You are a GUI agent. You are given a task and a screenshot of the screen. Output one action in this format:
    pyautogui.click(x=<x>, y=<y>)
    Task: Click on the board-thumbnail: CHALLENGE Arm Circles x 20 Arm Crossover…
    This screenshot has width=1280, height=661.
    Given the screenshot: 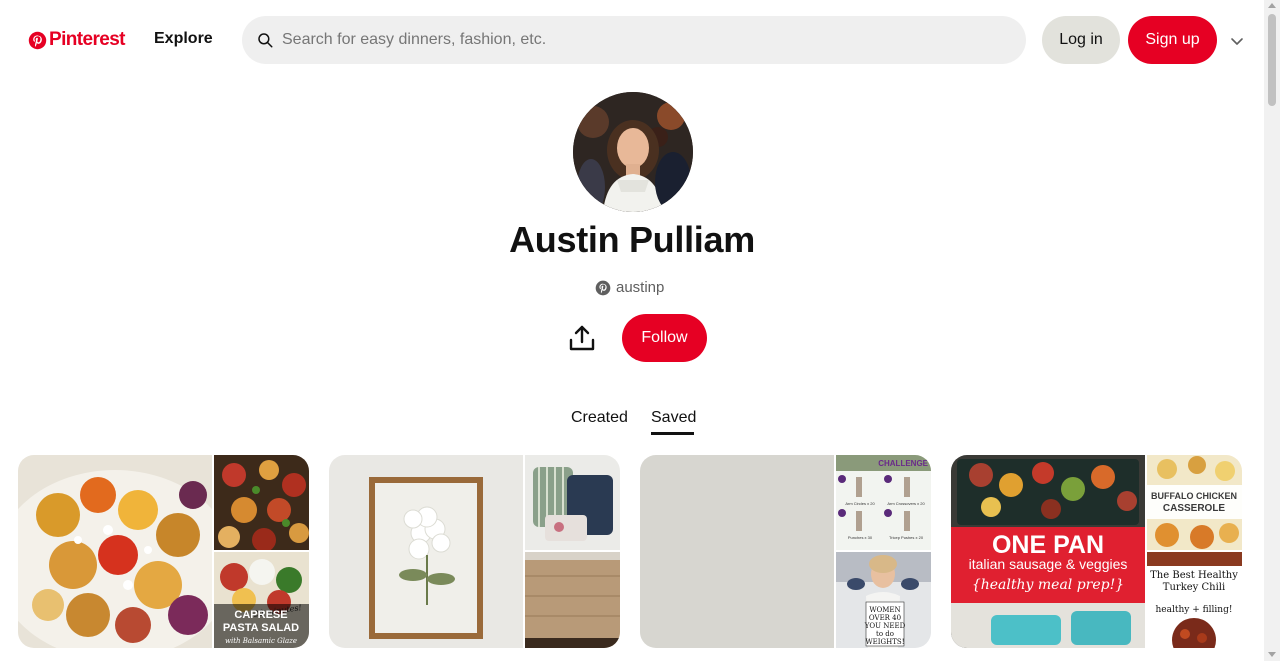 What is the action you would take?
    pyautogui.click(x=883, y=502)
    